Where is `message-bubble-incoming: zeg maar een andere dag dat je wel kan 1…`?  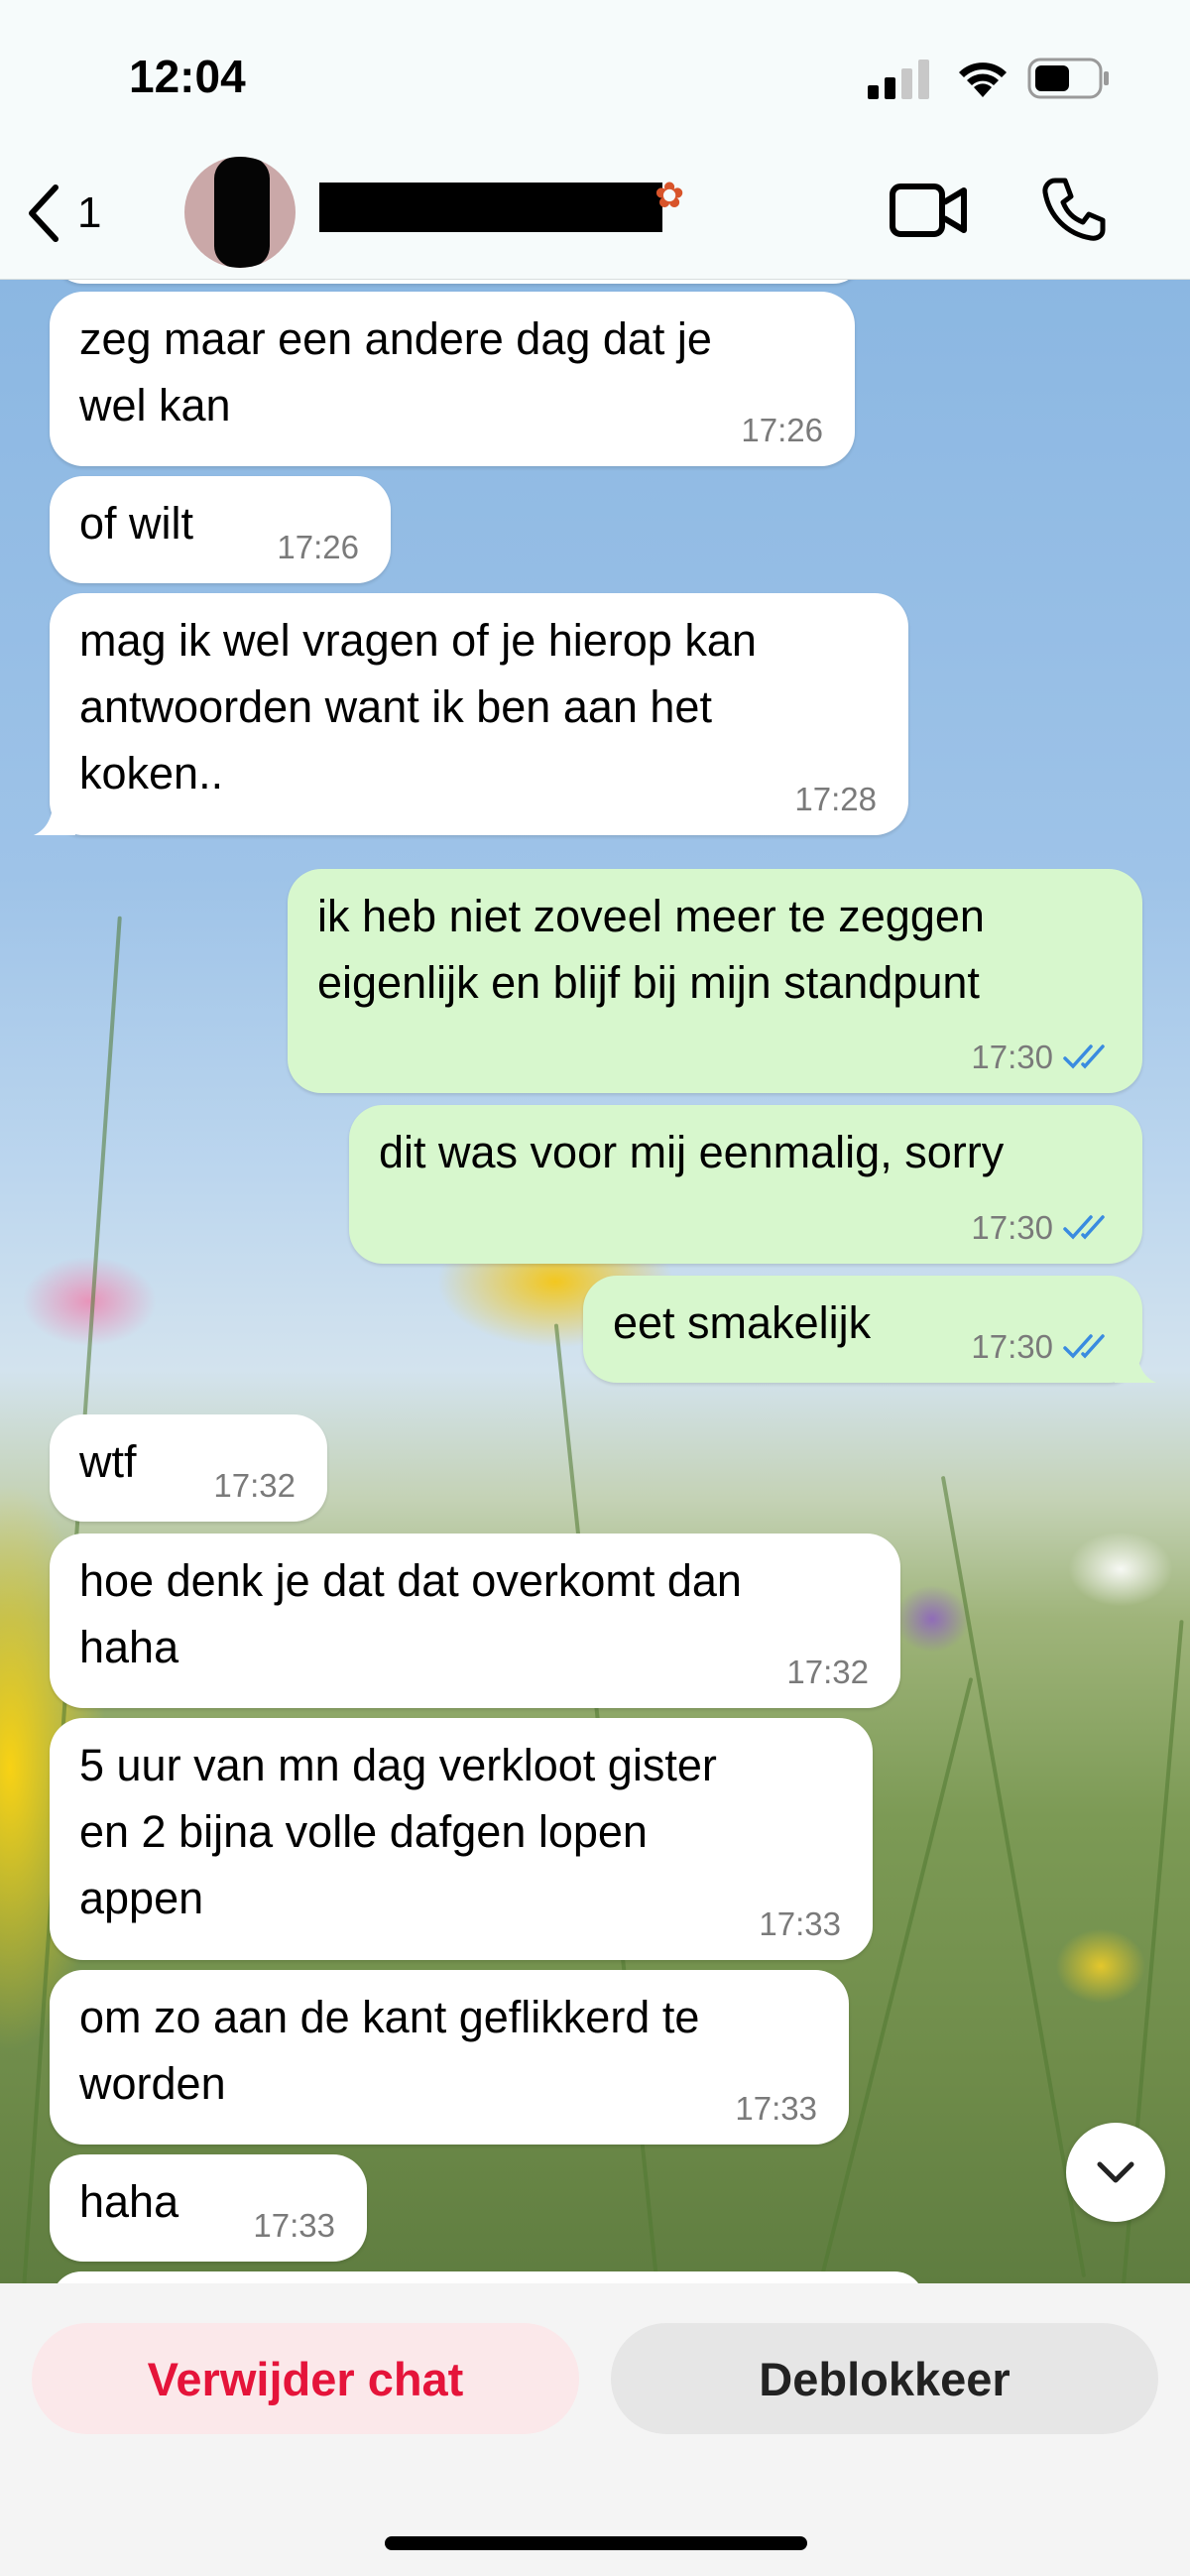 message-bubble-incoming: zeg maar een andere dag dat je wel kan 1… is located at coordinates (452, 379).